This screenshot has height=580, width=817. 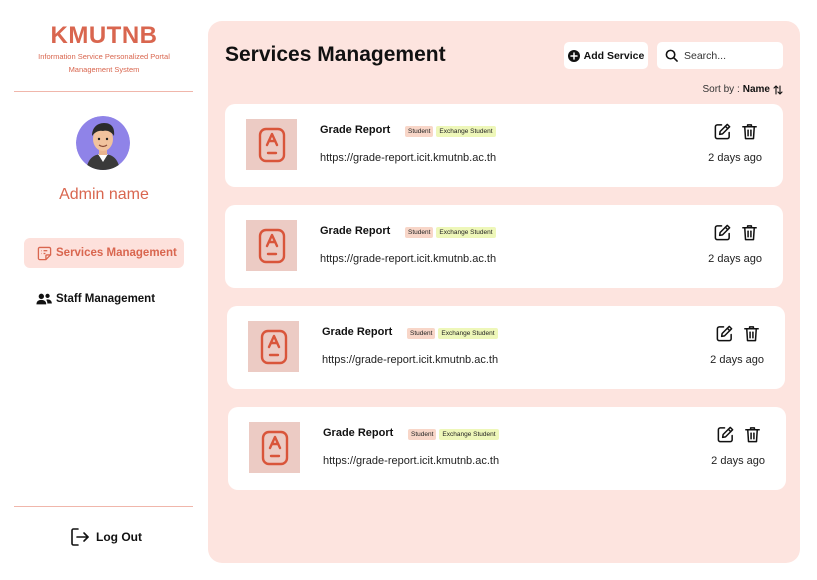 What do you see at coordinates (119, 537) in the screenshot?
I see `logout-label: Log Out` at bounding box center [119, 537].